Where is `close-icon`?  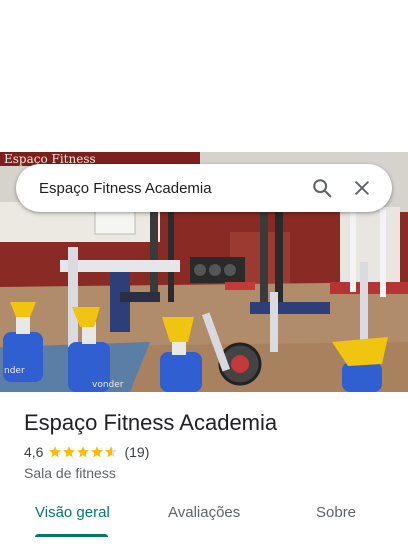
close-icon is located at coordinates (362, 188).